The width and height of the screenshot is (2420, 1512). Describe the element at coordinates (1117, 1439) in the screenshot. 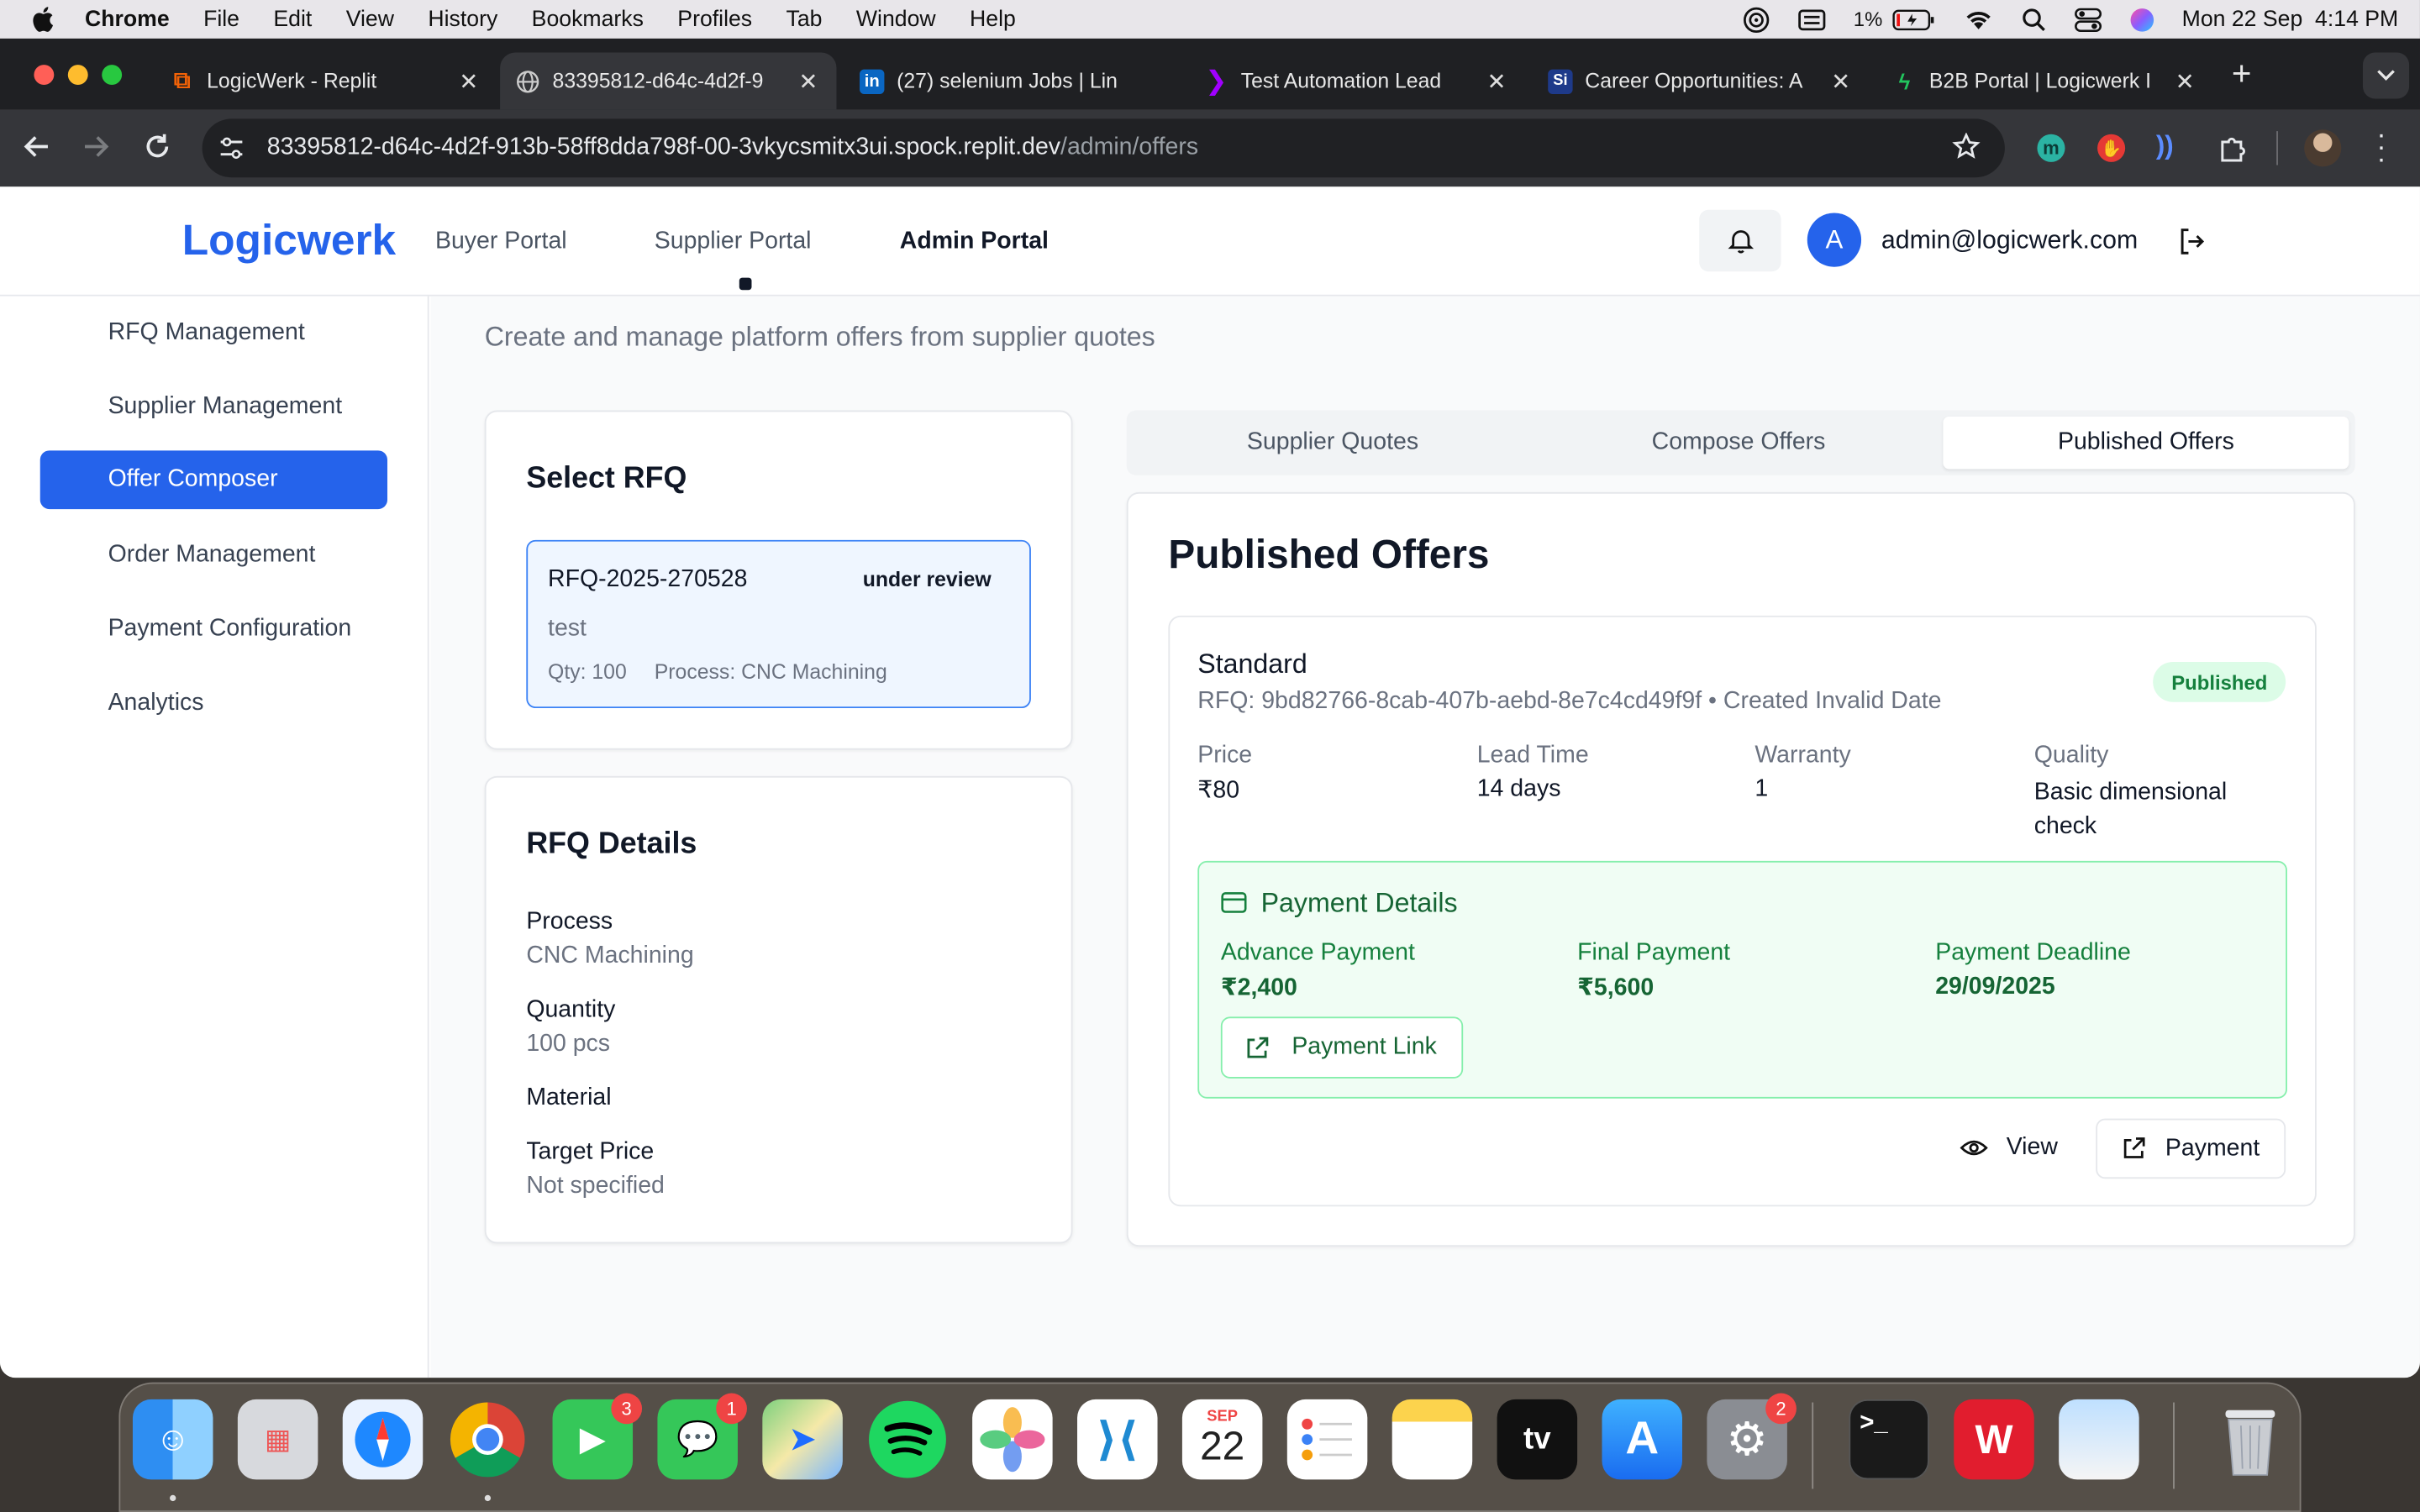

I see `dock-vscode-icon: ⟩⟨` at that location.